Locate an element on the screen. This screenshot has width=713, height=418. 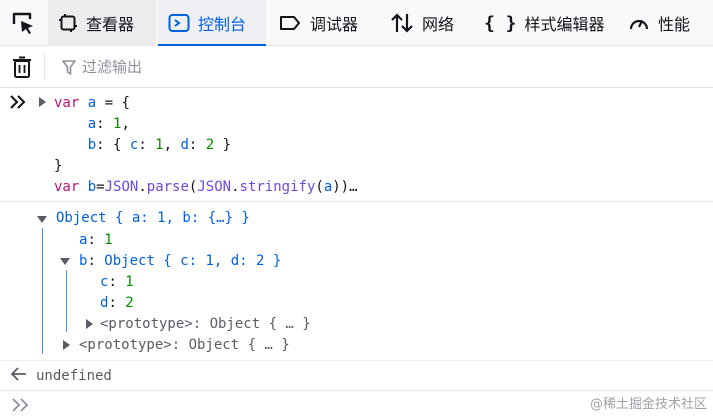
tab-inspector: 查看器 is located at coordinates (102, 23).